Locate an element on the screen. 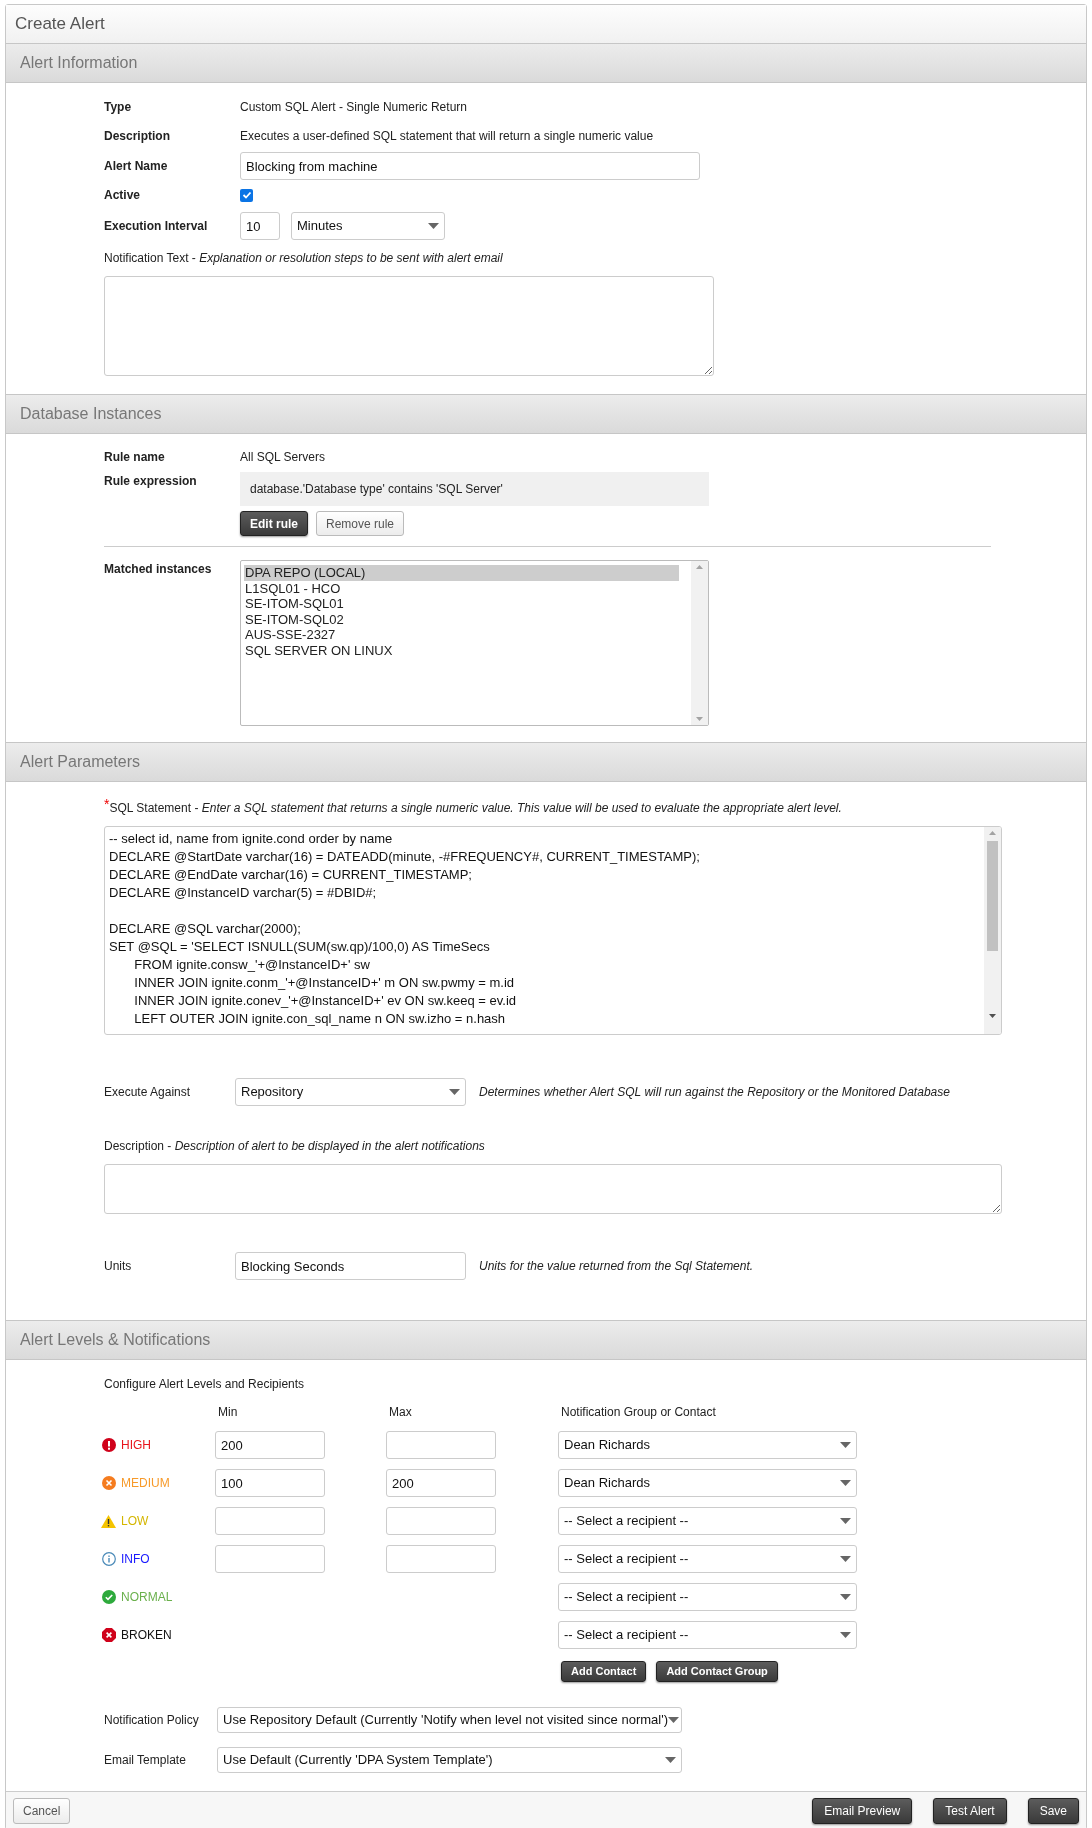  level-label: INFO is located at coordinates (135, 1559).